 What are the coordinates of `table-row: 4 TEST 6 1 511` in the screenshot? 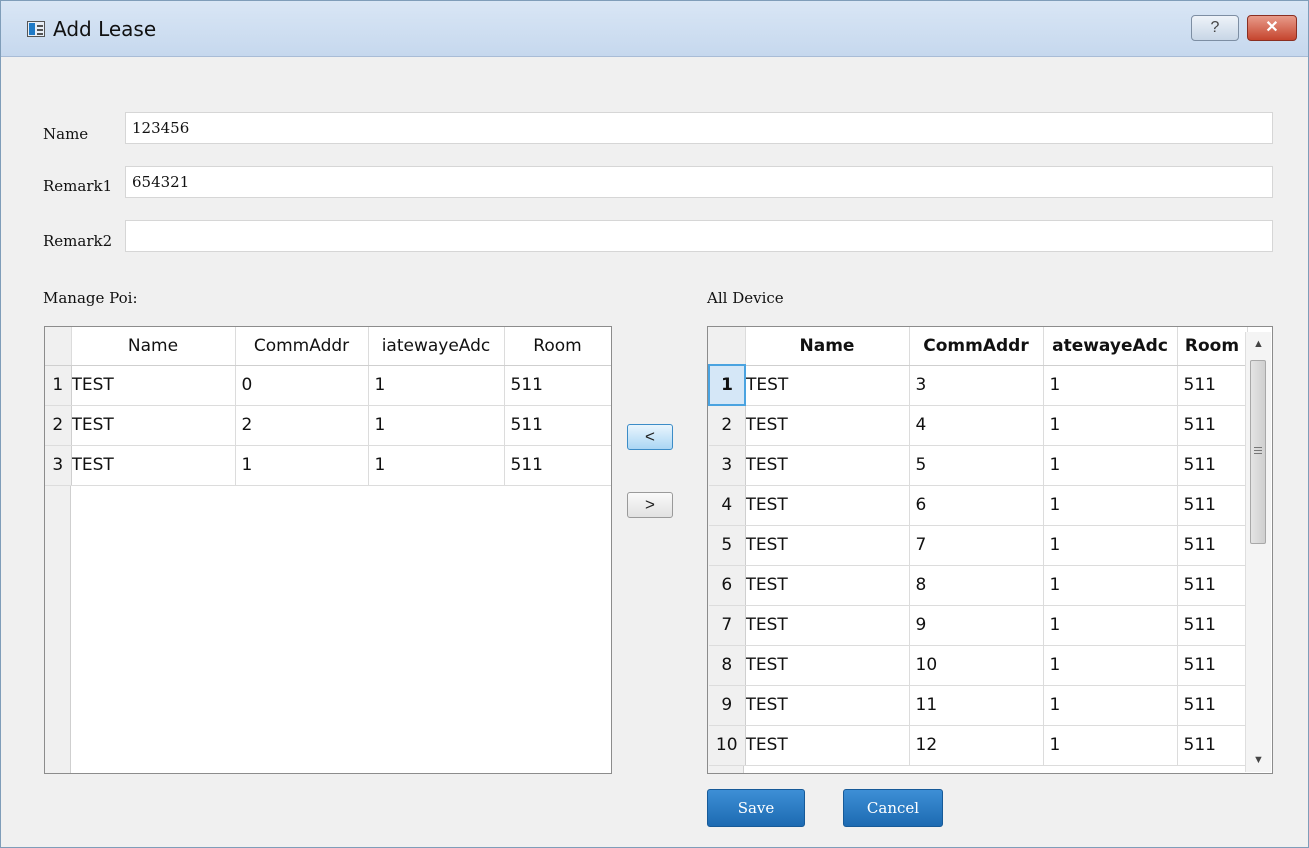 It's located at (978, 505).